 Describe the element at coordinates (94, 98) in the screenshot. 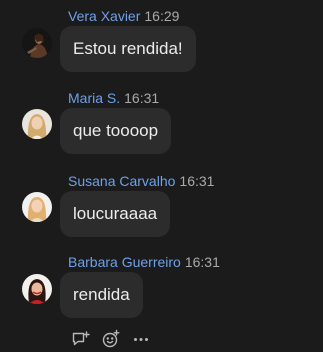

I see `sender-name: Maria S.` at that location.